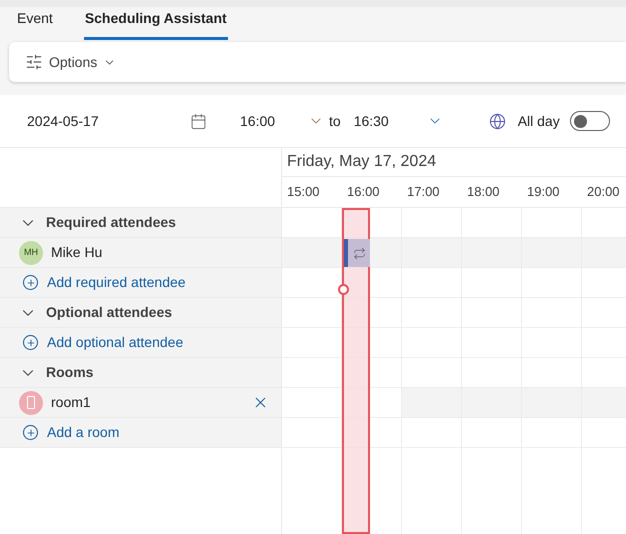 This screenshot has height=534, width=626. I want to click on all-day-label: All day, so click(539, 121).